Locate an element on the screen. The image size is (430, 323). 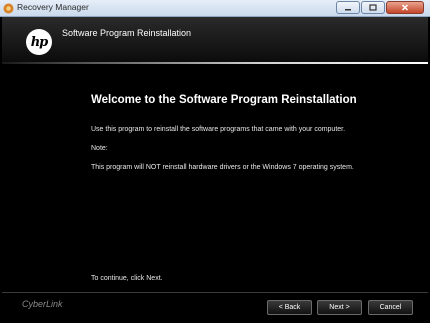
cancel-button: Cancel is located at coordinates (390, 307).